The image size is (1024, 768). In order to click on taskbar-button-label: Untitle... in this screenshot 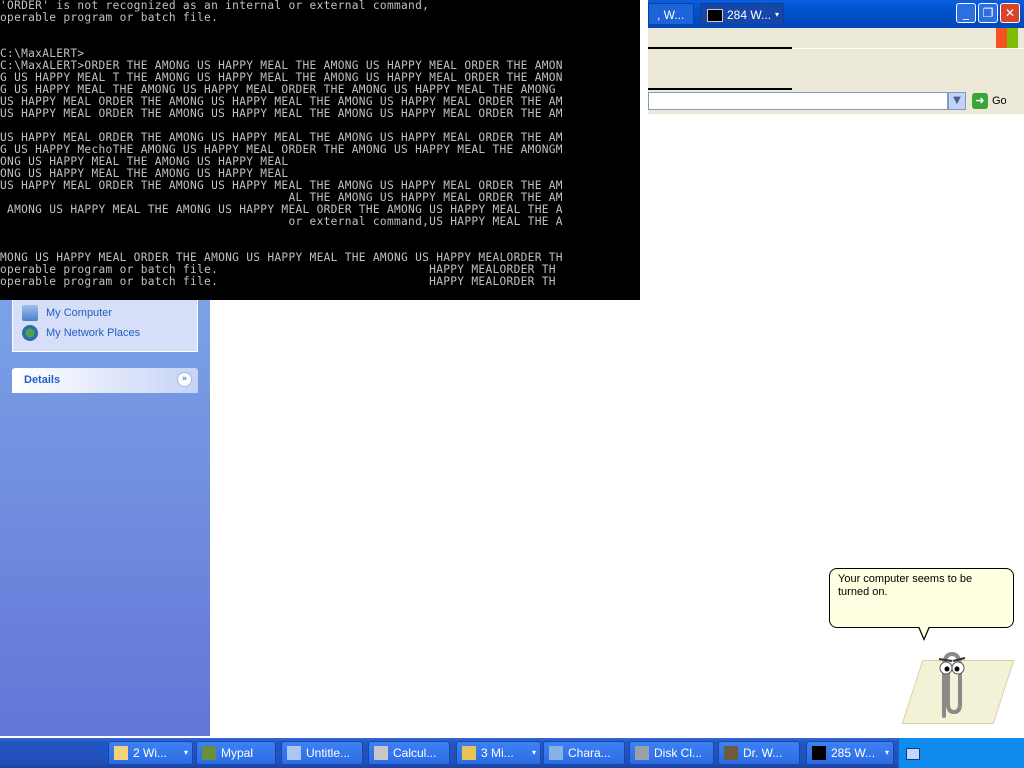, I will do `click(328, 753)`.